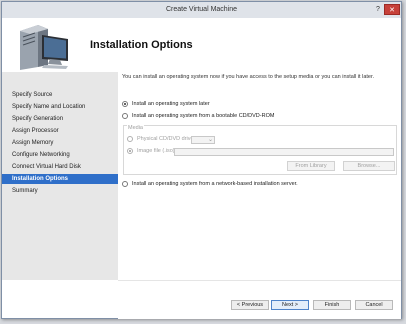 The image size is (406, 324). Describe the element at coordinates (125, 116) in the screenshot. I see `install-cd-dvd-radio` at that location.